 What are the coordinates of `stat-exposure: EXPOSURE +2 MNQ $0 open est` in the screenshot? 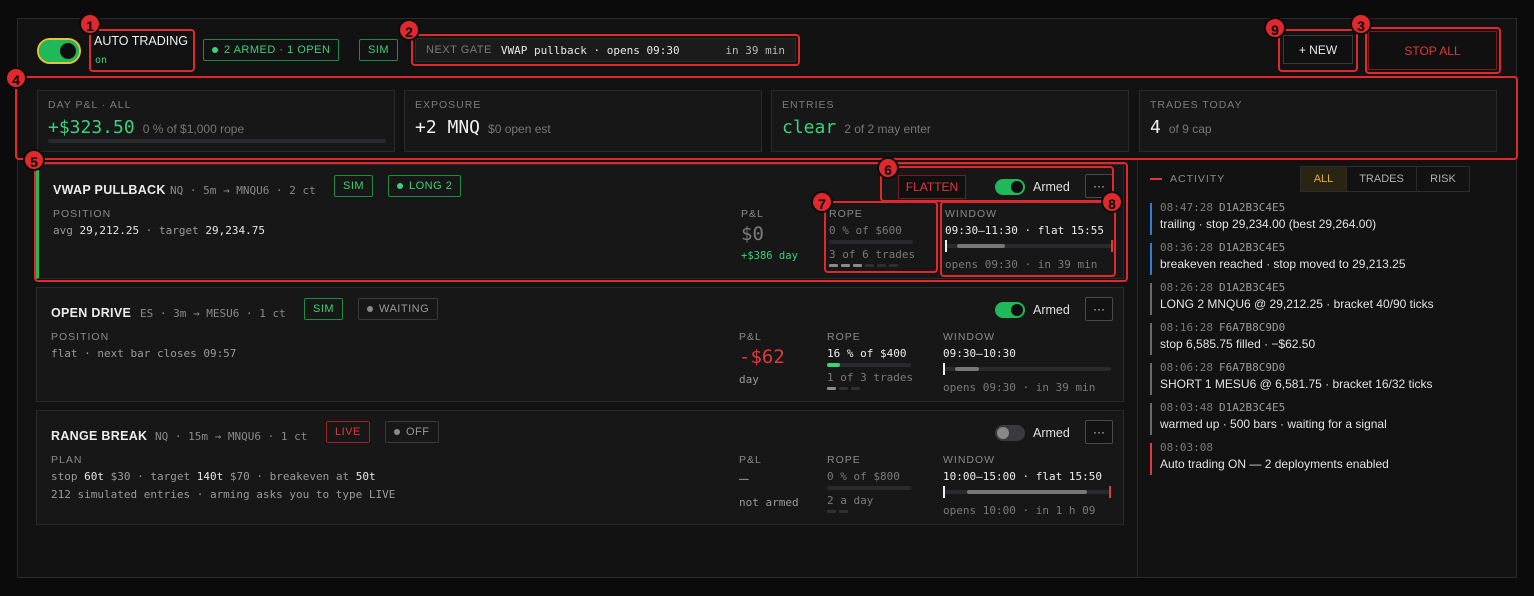 It's located at (583, 121).